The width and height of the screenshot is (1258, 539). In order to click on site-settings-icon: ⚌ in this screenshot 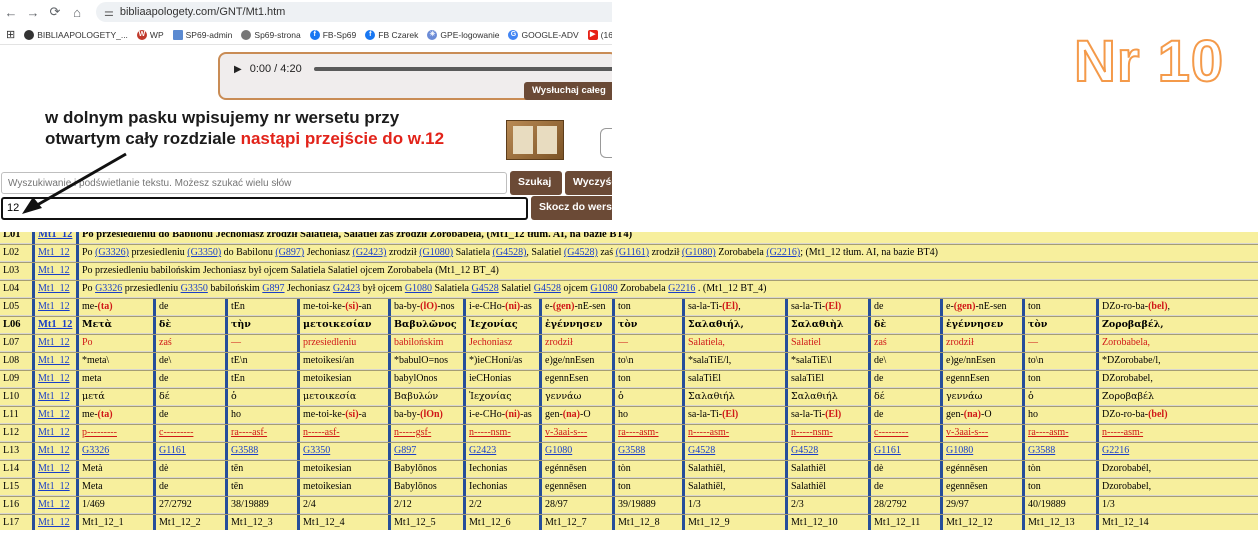, I will do `click(109, 12)`.